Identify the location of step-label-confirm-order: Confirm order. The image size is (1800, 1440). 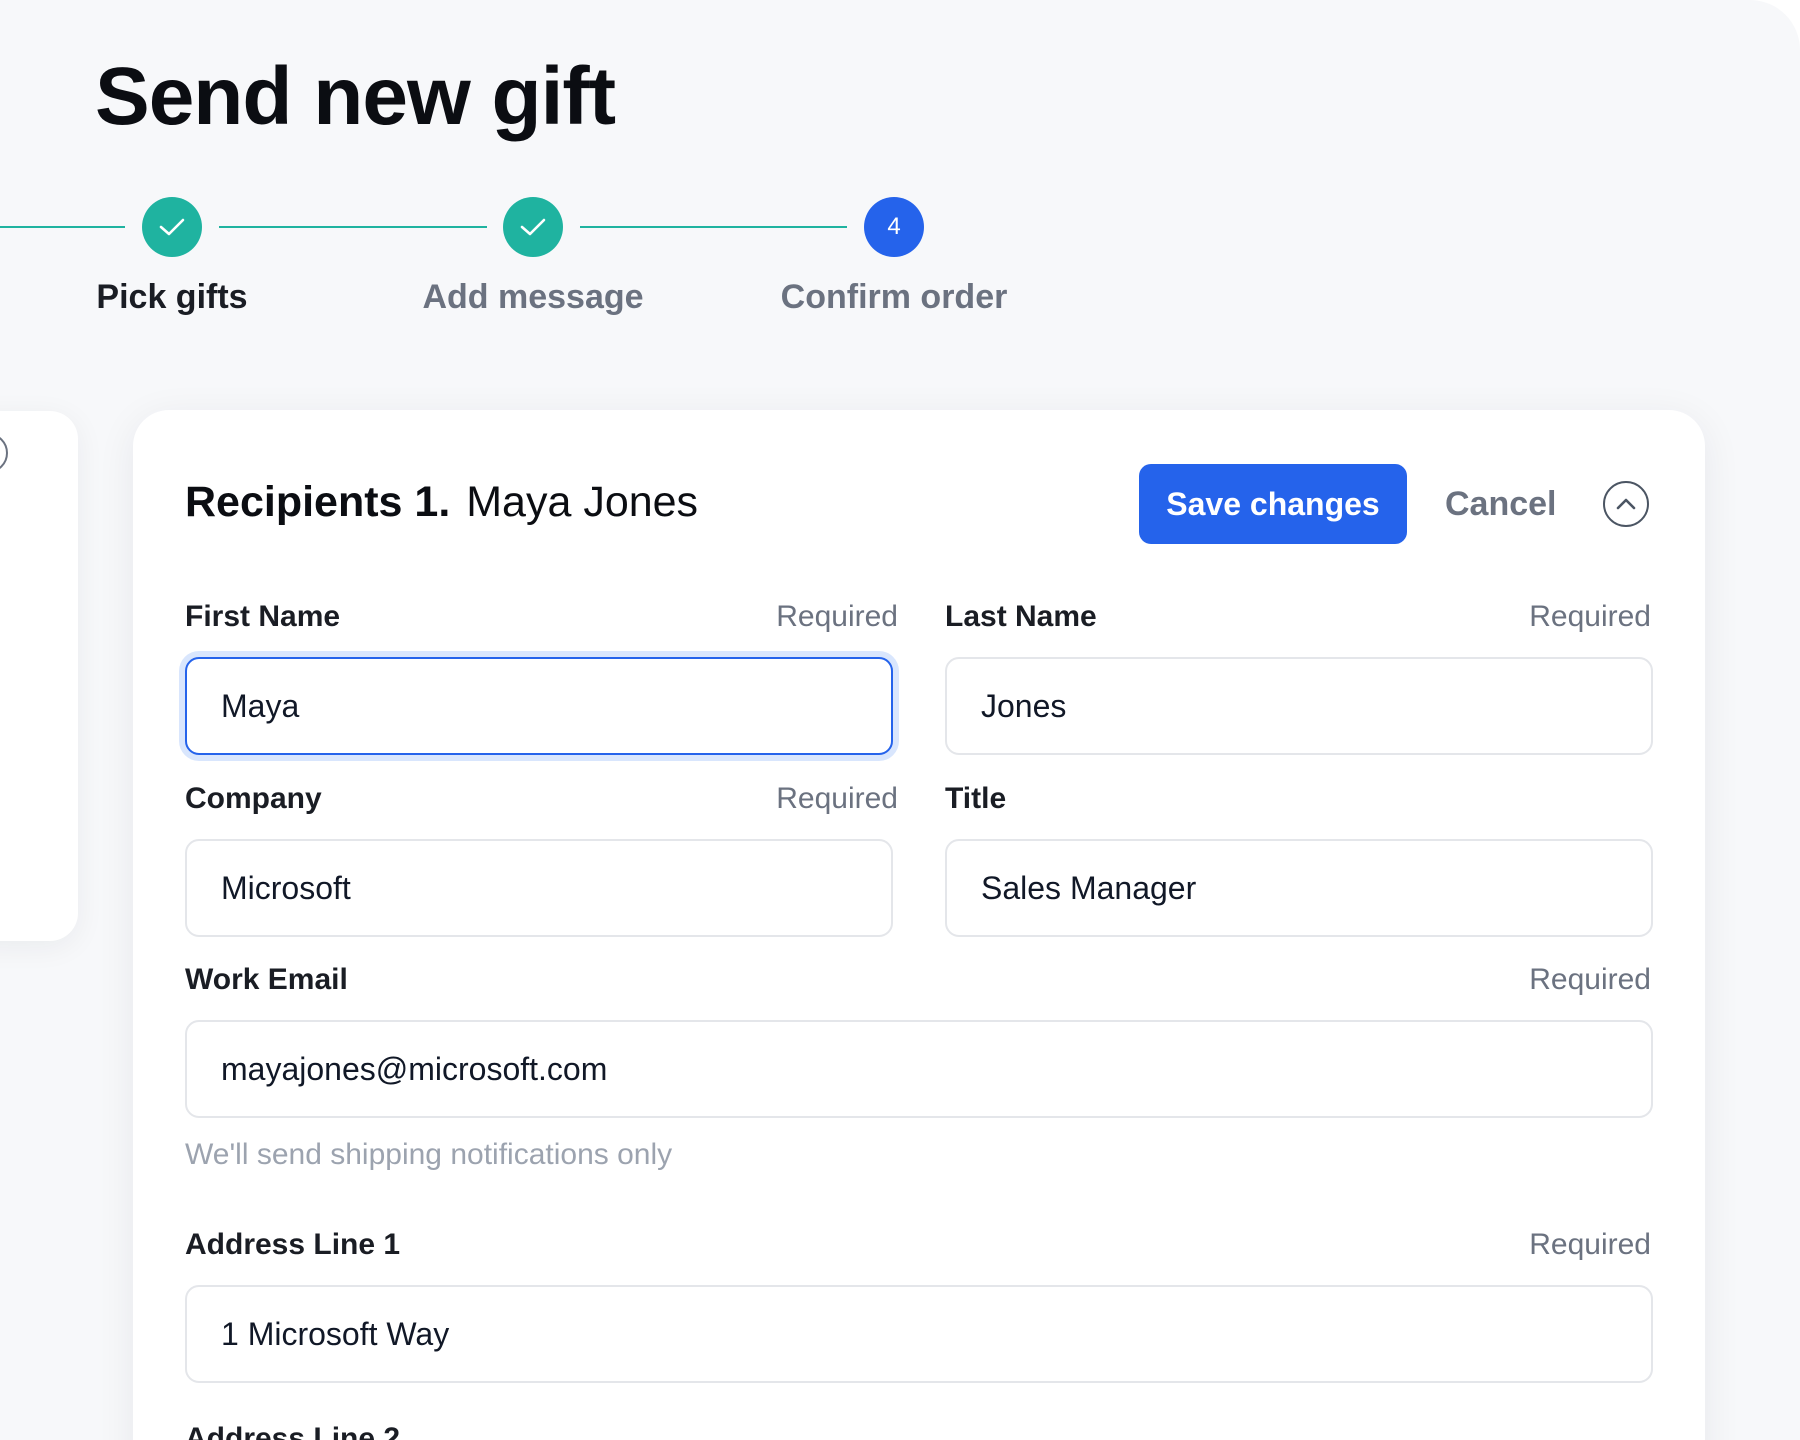
(894, 297).